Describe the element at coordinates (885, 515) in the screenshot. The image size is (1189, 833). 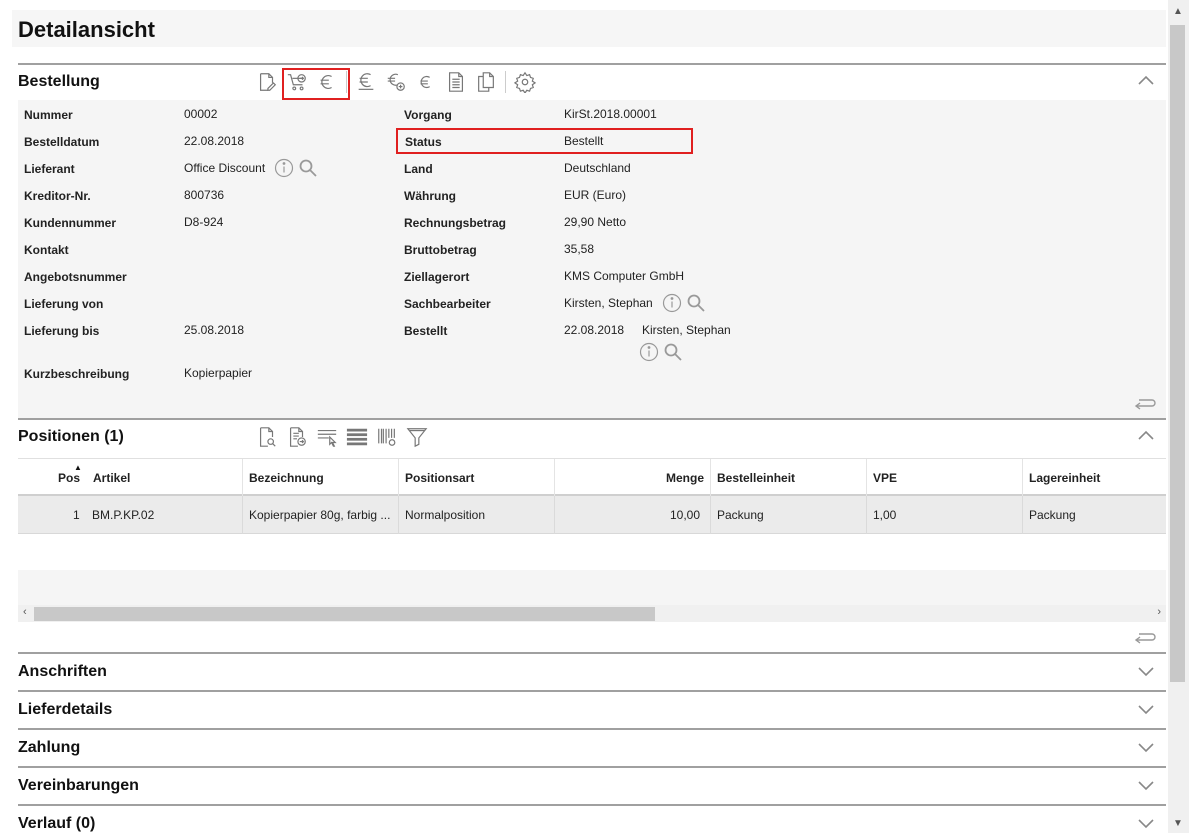
I see `cell-vpe: 1,00` at that location.